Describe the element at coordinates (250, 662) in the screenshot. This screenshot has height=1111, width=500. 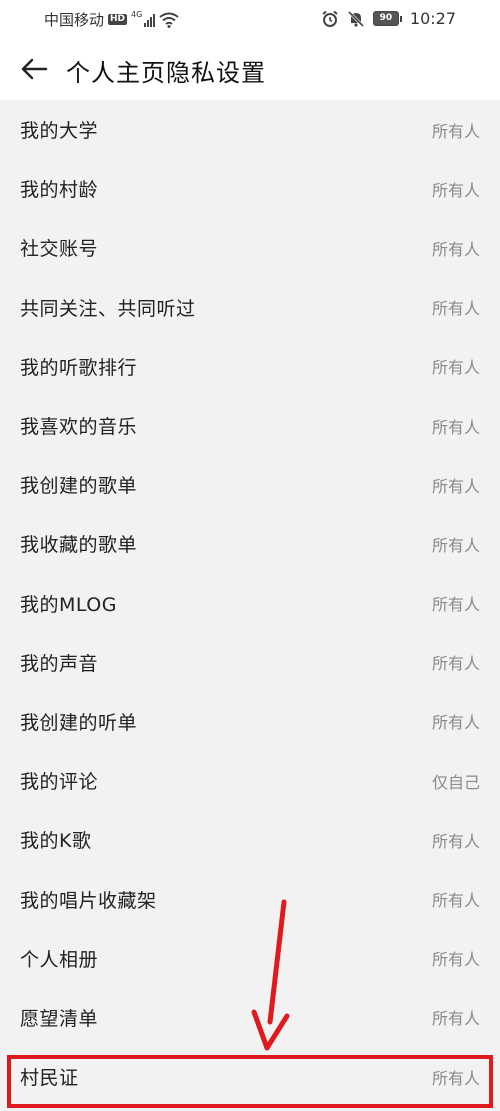
I see `setting-row-my-voice: 我的声音 所有人` at that location.